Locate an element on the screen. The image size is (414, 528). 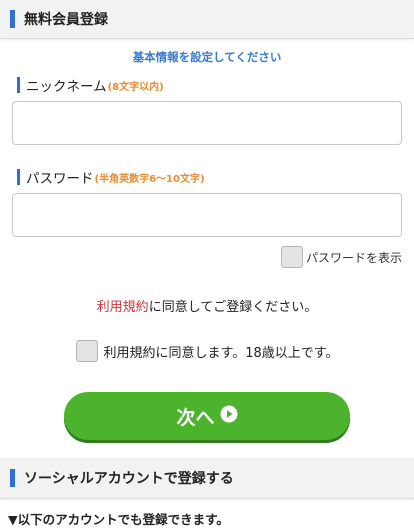
nickname-note: (8文字以内) is located at coordinates (135, 87).